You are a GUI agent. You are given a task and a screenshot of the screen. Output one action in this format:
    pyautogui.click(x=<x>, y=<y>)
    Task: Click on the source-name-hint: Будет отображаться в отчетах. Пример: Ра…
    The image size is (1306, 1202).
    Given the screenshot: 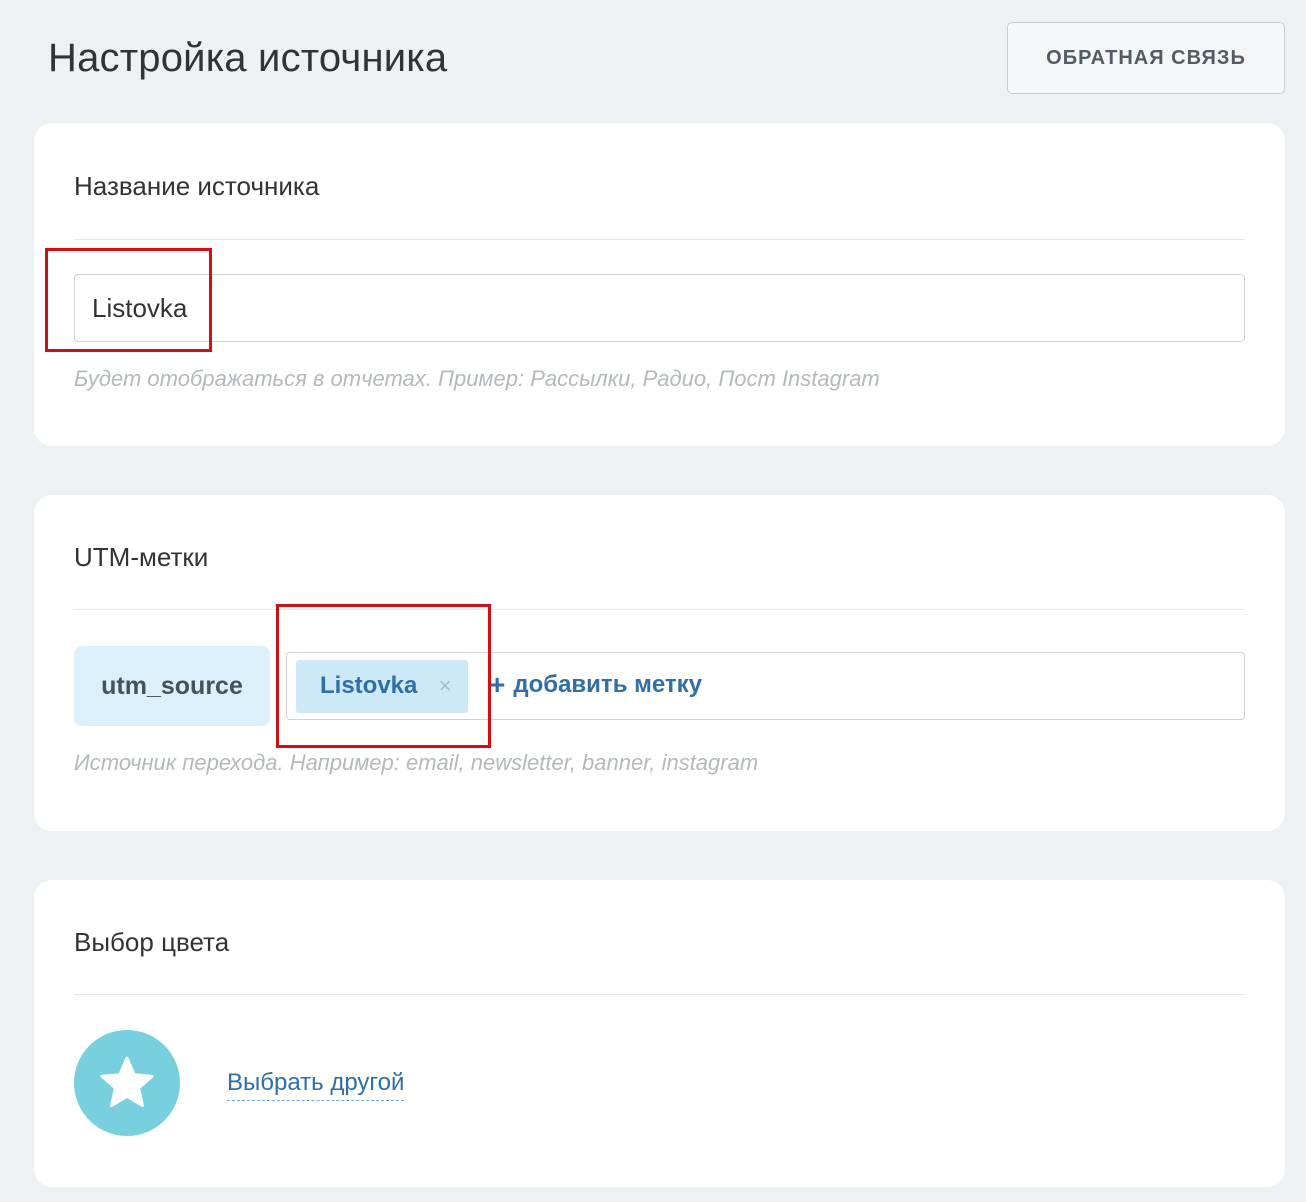 What is the action you would take?
    pyautogui.click(x=477, y=378)
    